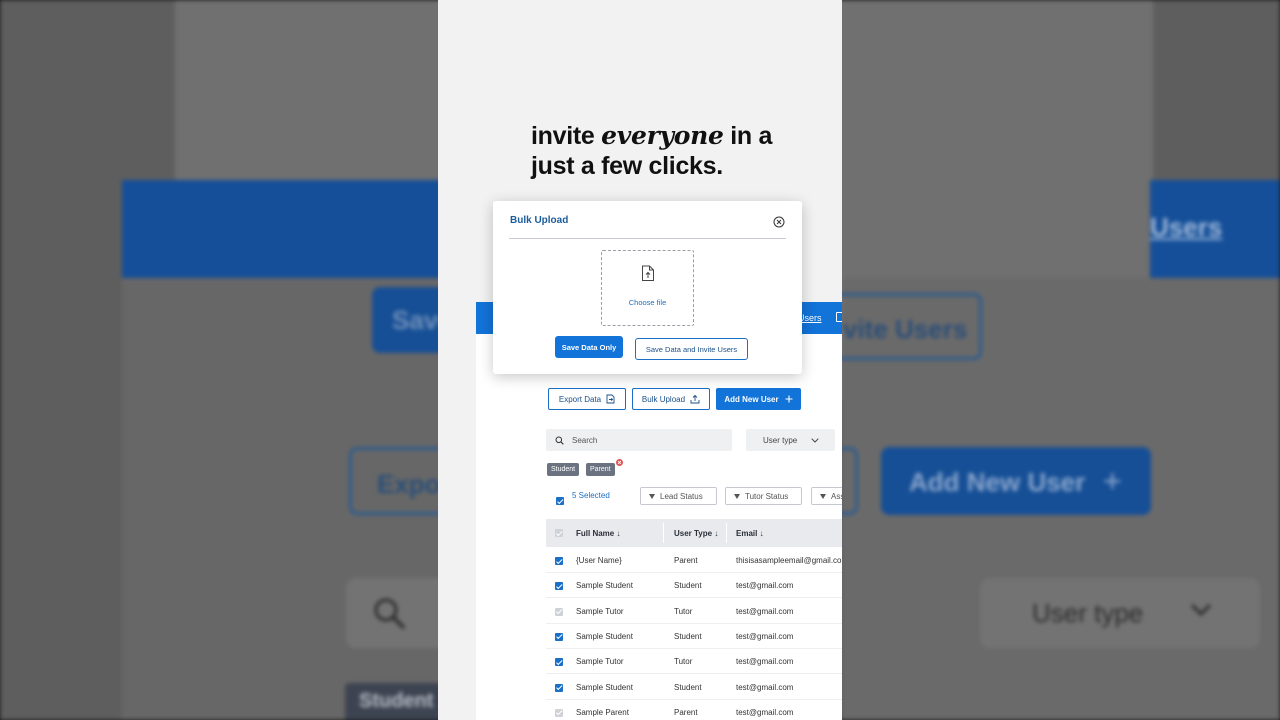 This screenshot has height=720, width=1280. I want to click on column-email-label: Email, so click(747, 533).